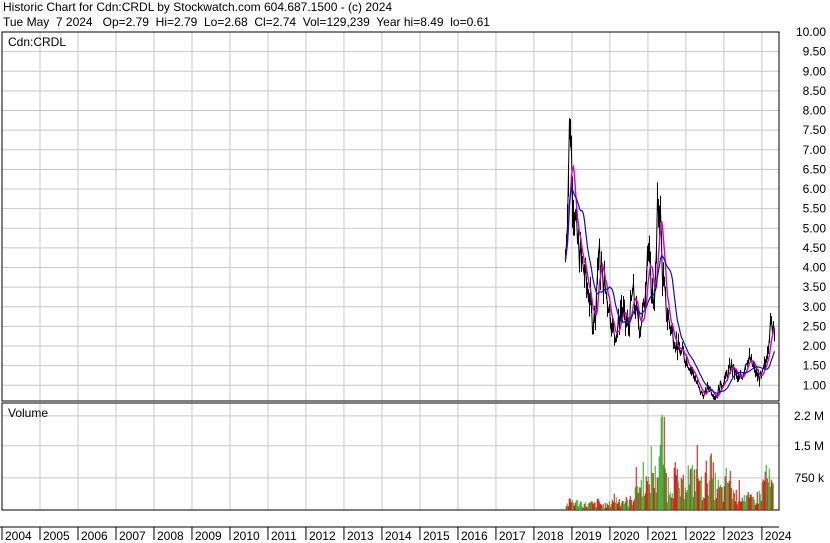 Image resolution: width=830 pixels, height=543 pixels. Describe the element at coordinates (815, 307) in the screenshot. I see `price-tick-label: 3.00` at that location.